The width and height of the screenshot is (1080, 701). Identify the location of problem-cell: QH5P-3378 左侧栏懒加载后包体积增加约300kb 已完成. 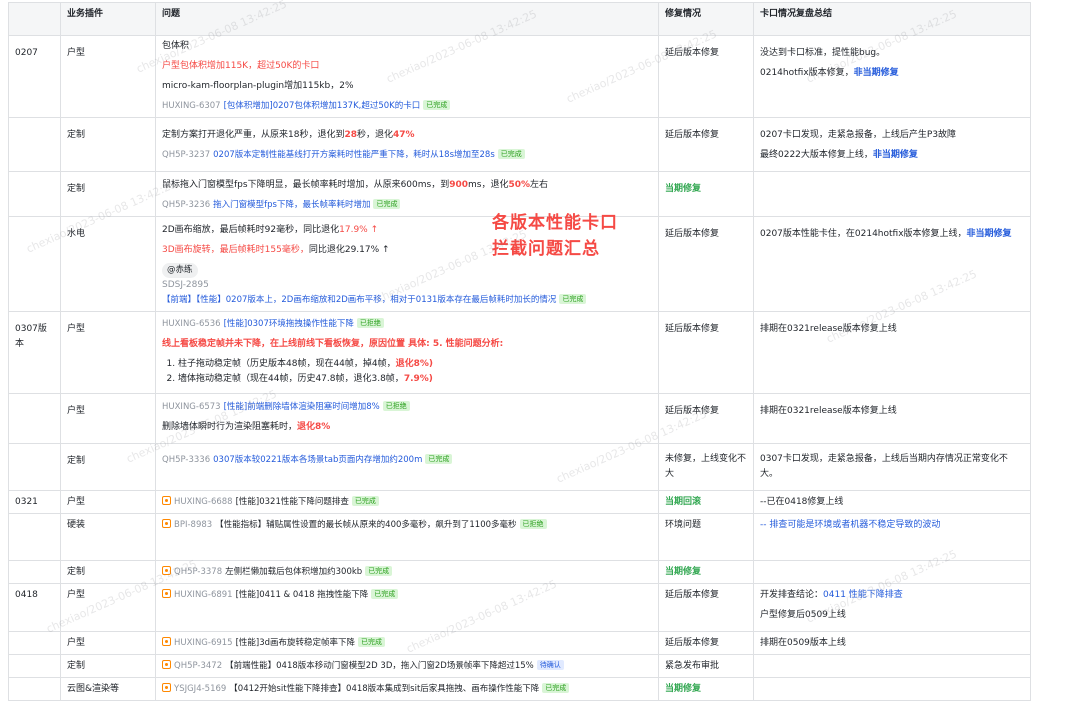
(407, 572).